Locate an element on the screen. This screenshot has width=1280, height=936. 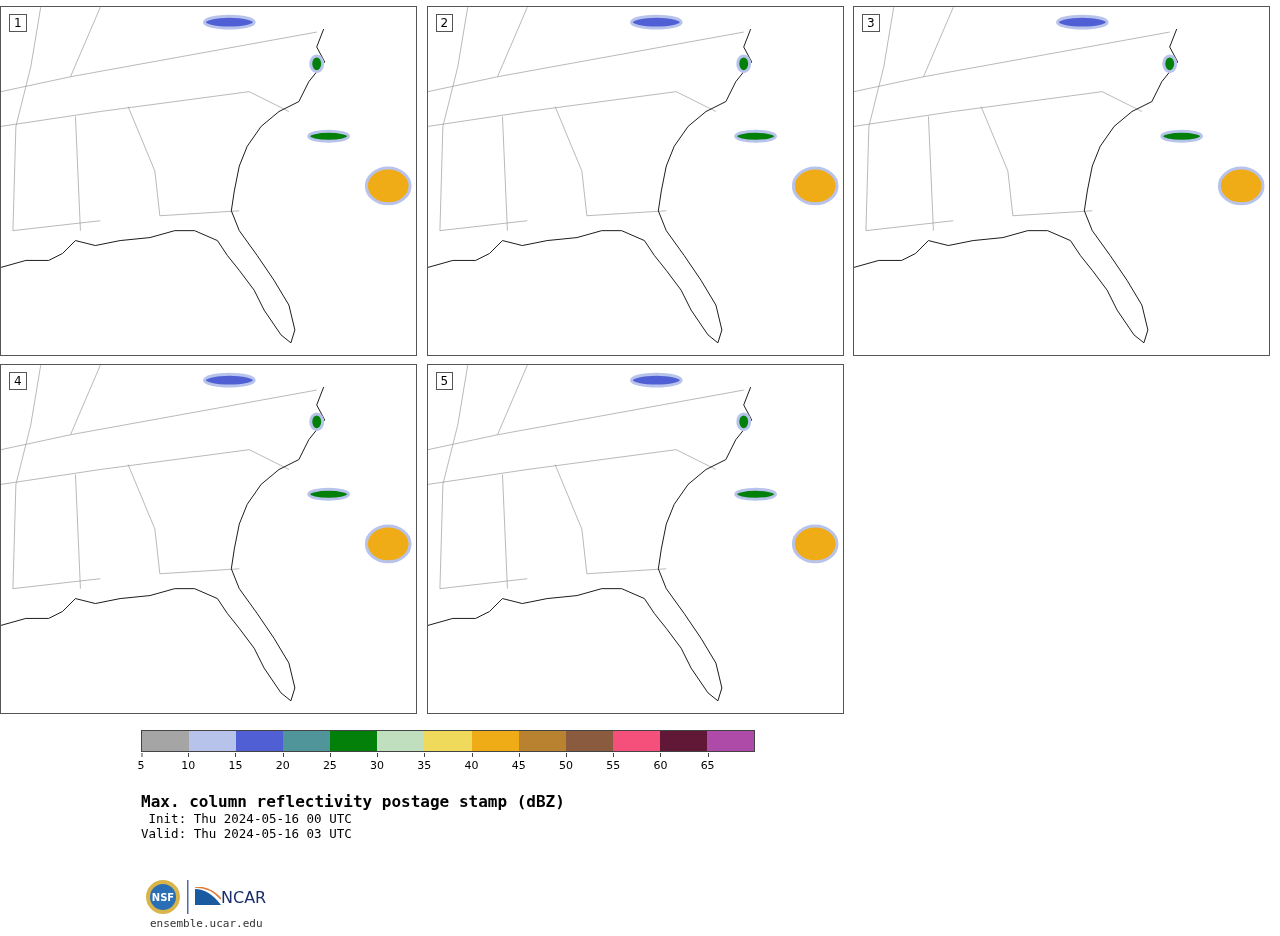
logo-text: NCAR is located at coordinates (244, 897).